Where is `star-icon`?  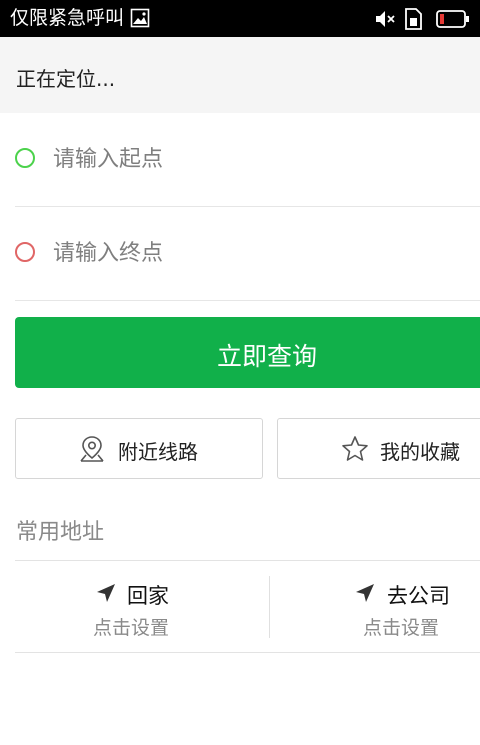 star-icon is located at coordinates (355, 451).